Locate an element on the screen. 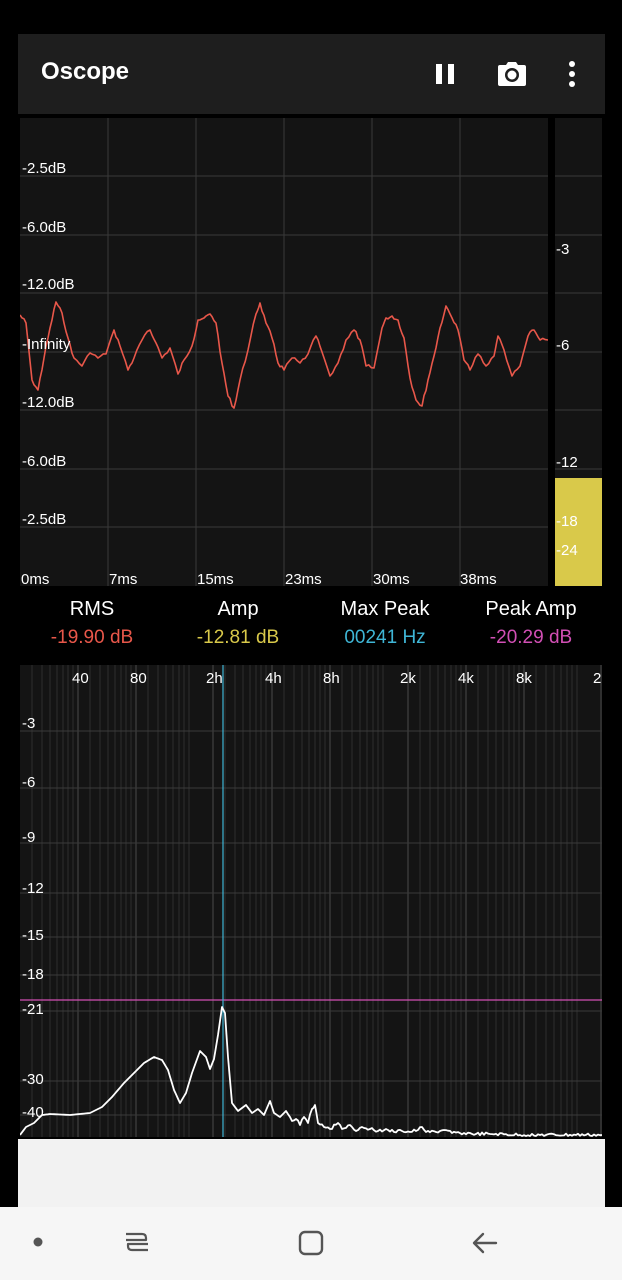  home-icon is located at coordinates (311, 1243).